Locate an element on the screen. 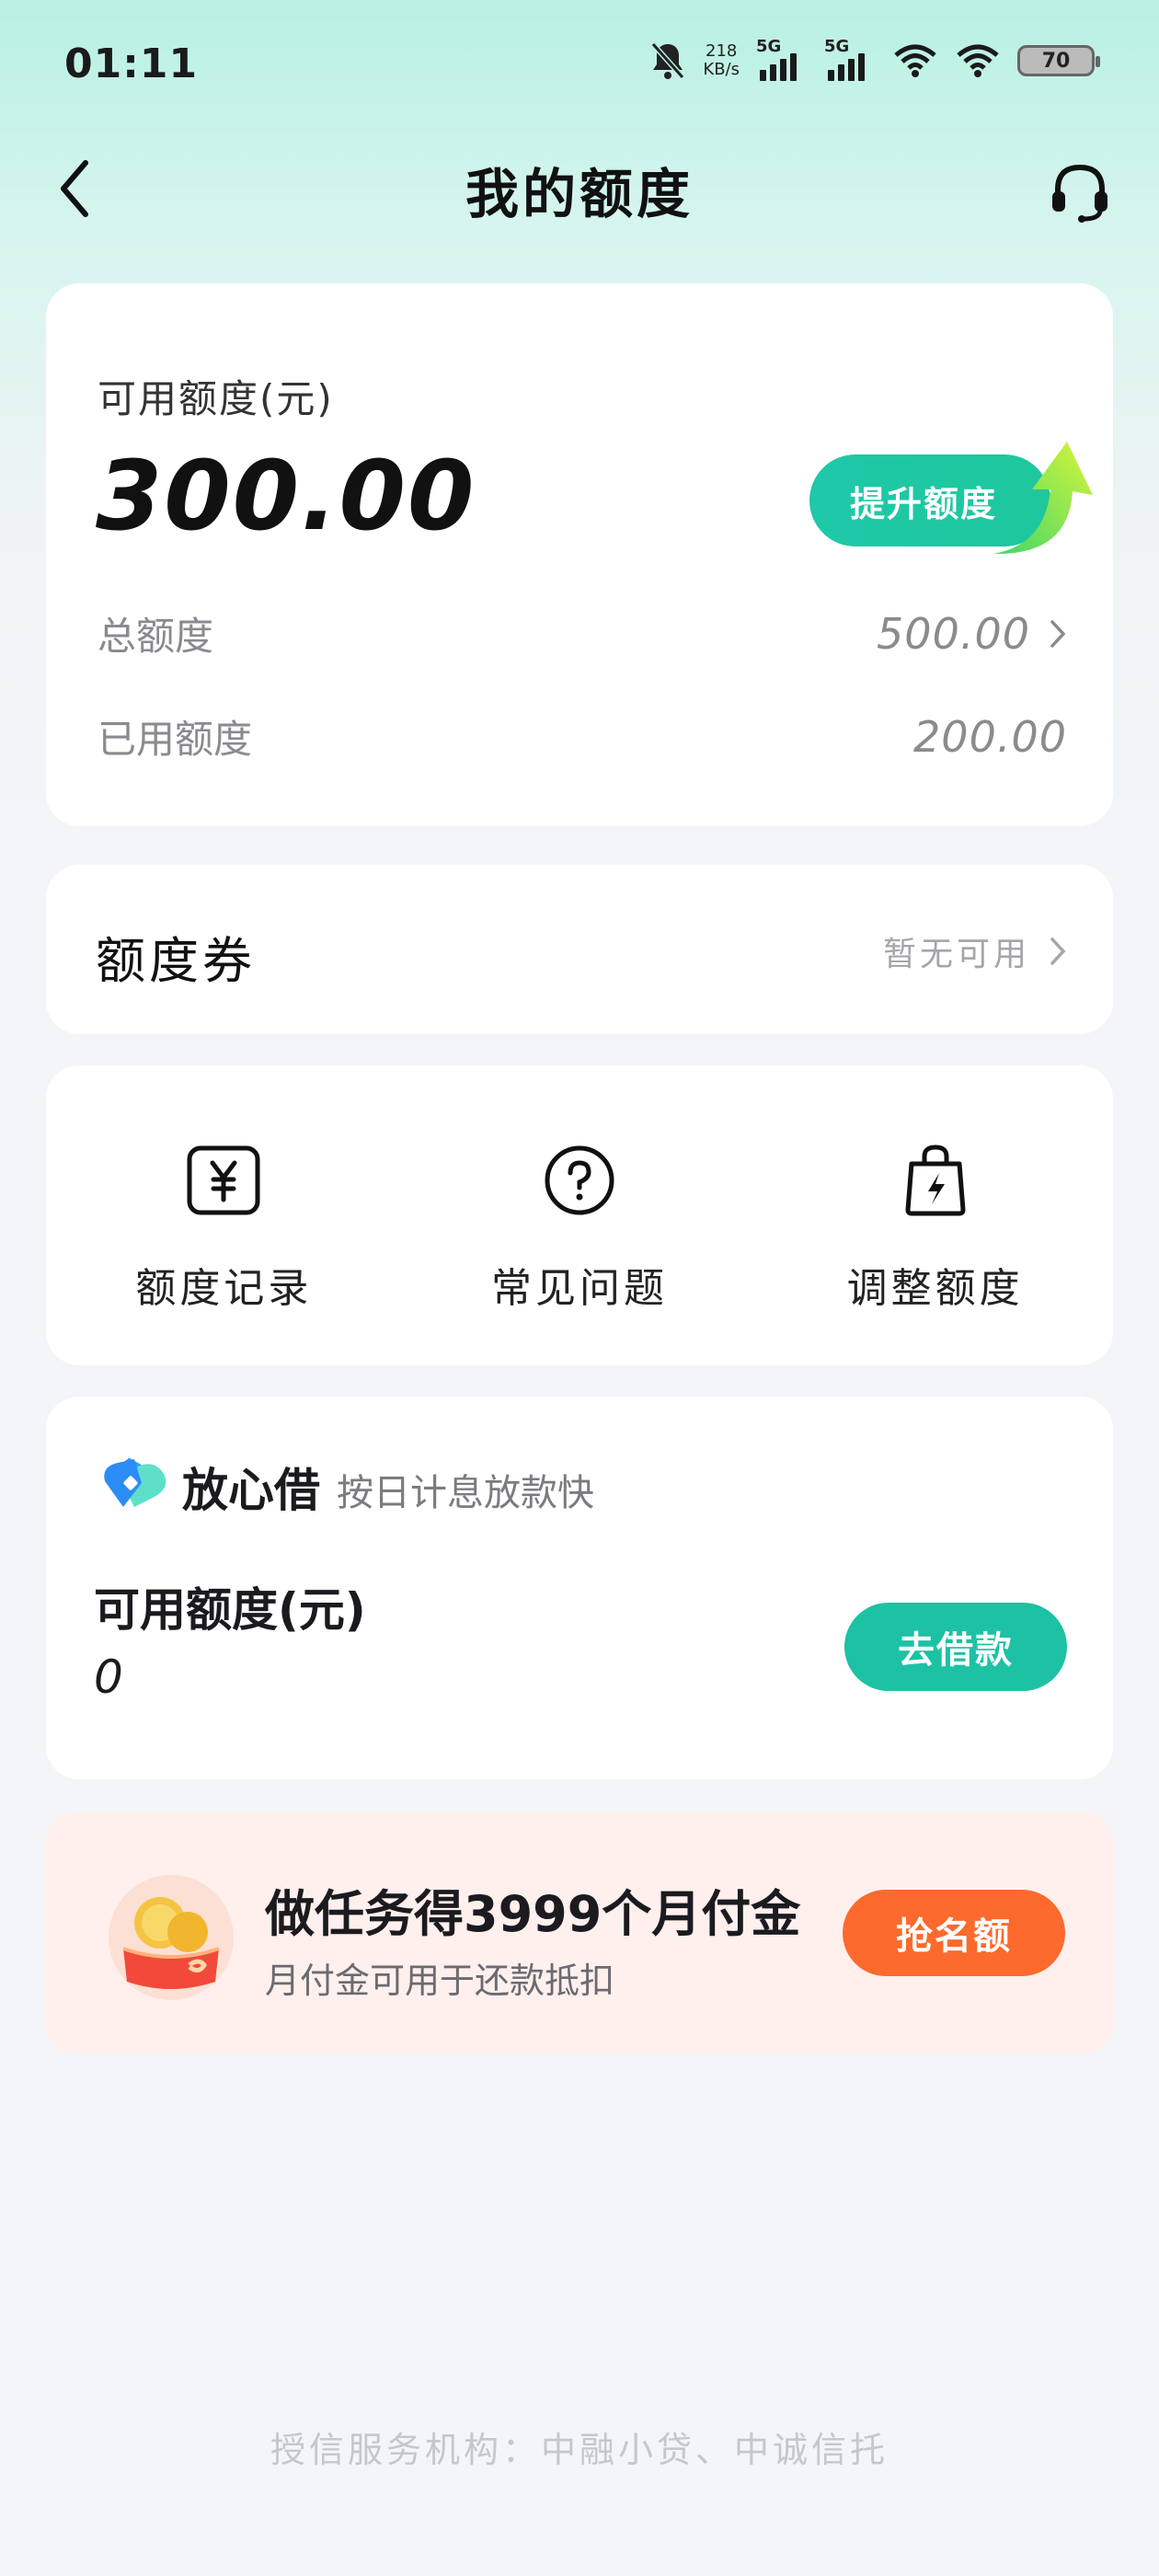  loan-available-label: 可用额度(元) is located at coordinates (230, 1610).